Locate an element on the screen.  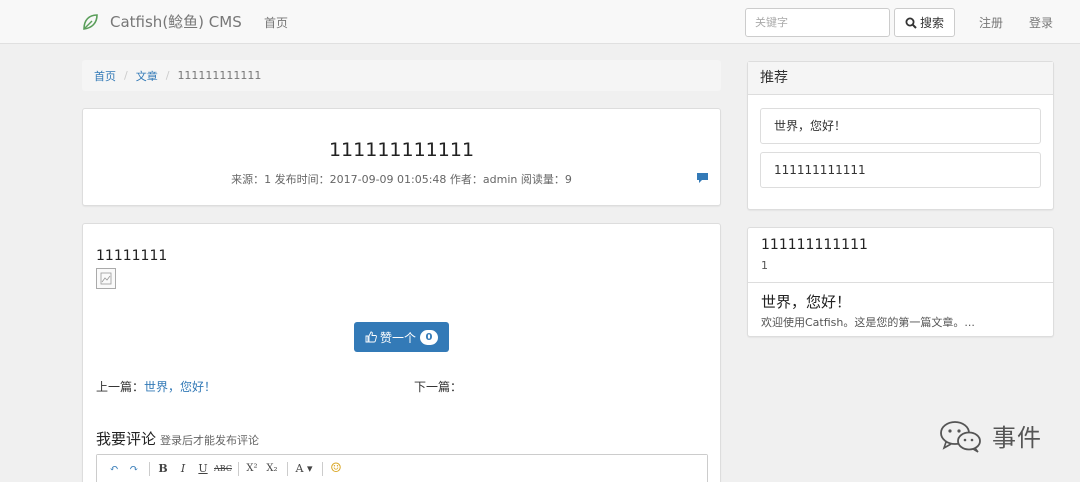
brand: Catfish(鲶鱼) CMS is located at coordinates (161, 21).